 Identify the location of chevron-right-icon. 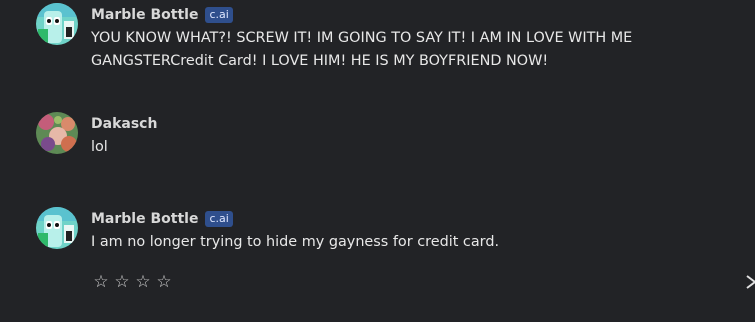
(750, 282).